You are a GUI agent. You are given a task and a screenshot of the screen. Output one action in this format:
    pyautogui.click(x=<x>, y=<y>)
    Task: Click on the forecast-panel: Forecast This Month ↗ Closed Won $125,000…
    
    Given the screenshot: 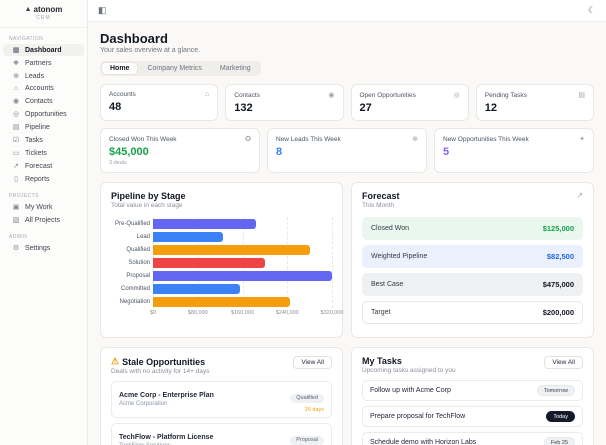 What is the action you would take?
    pyautogui.click(x=472, y=260)
    